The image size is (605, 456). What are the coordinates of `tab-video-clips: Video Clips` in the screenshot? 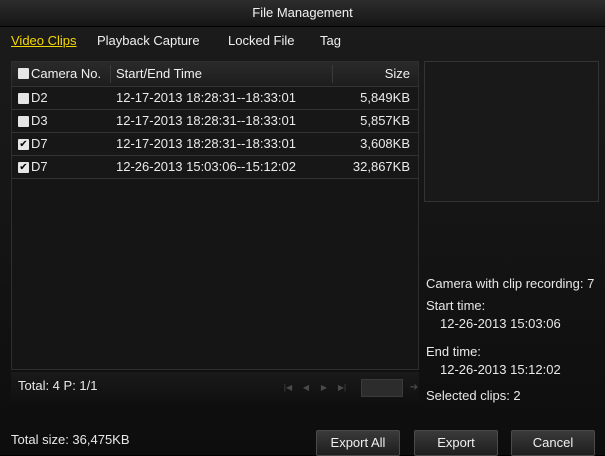 It's located at (44, 41).